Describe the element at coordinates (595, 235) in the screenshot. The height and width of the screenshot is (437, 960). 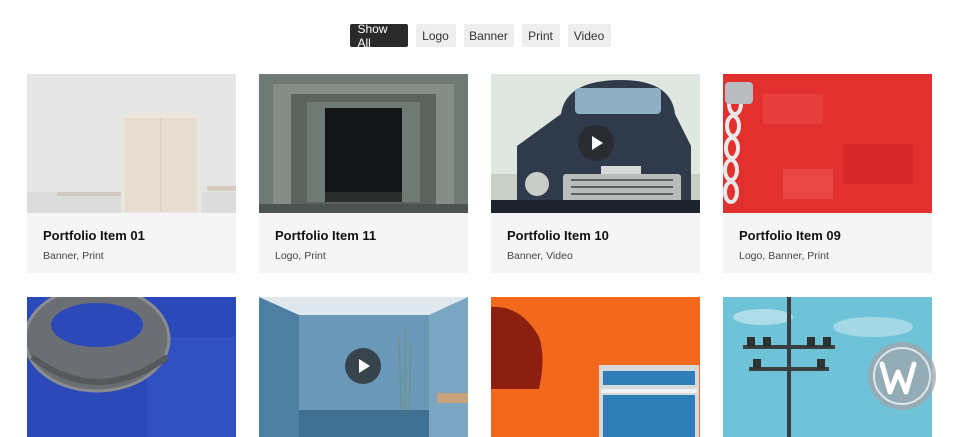
I see `card-title: Portfolio Item 10` at that location.